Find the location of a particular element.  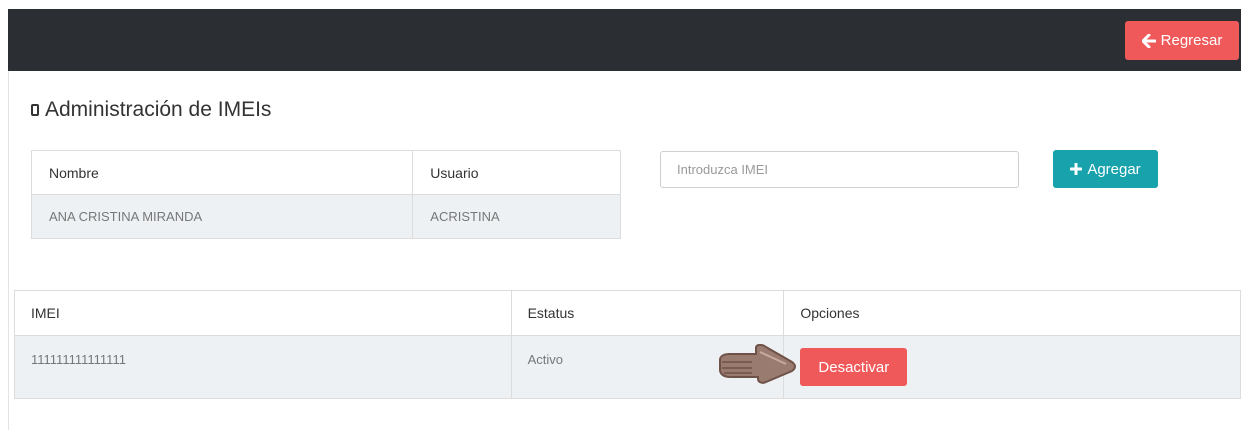

hand-pointer-icon is located at coordinates (757, 364).